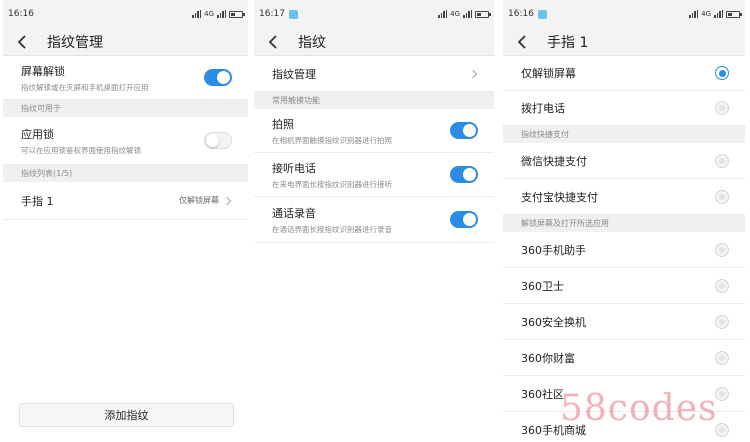  What do you see at coordinates (374, 100) in the screenshot?
I see `section-touch-functions: 常用触摸功能` at bounding box center [374, 100].